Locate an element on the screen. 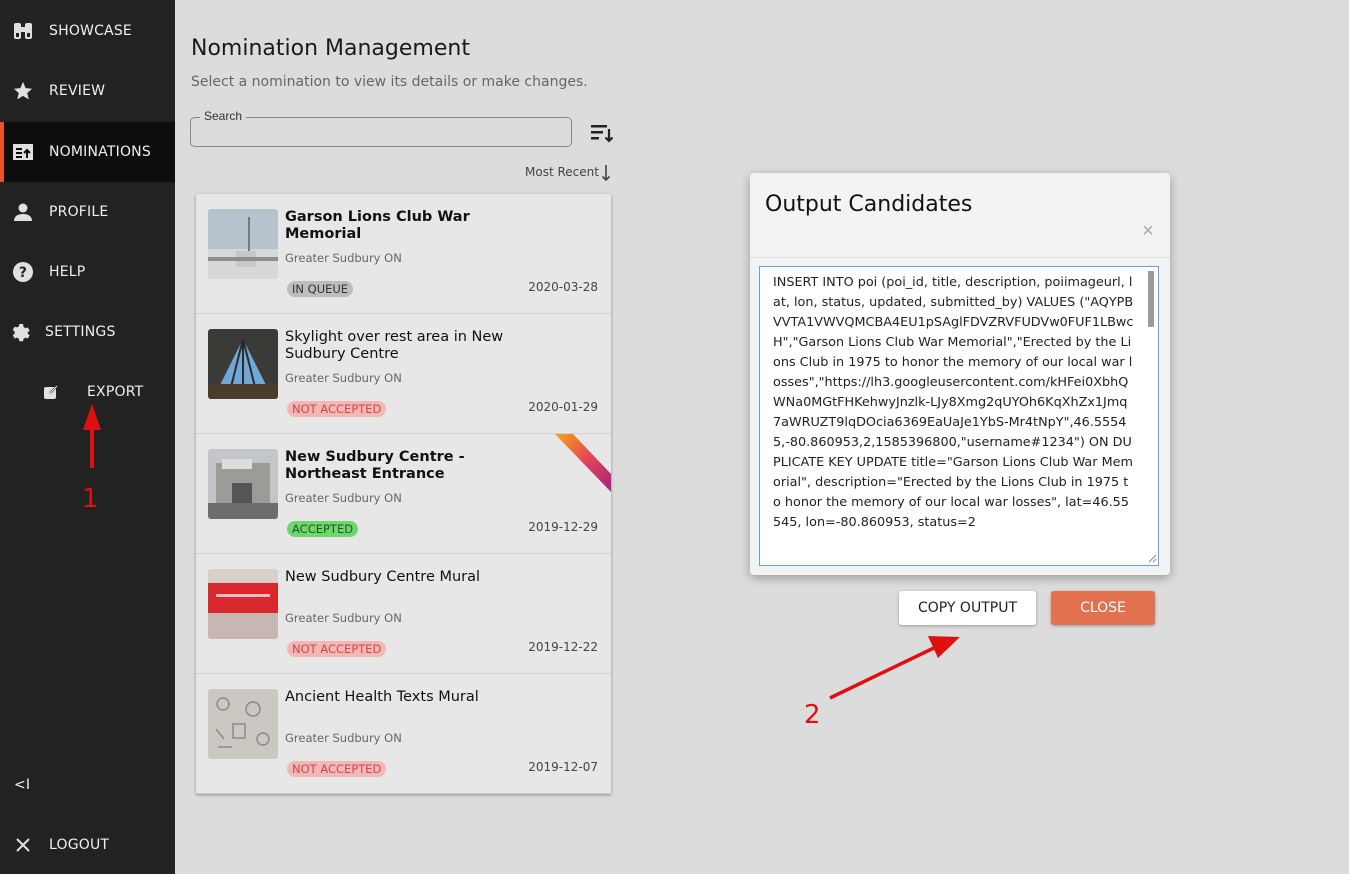 The height and width of the screenshot is (874, 1349). annotation-label-2: 2 is located at coordinates (812, 715).